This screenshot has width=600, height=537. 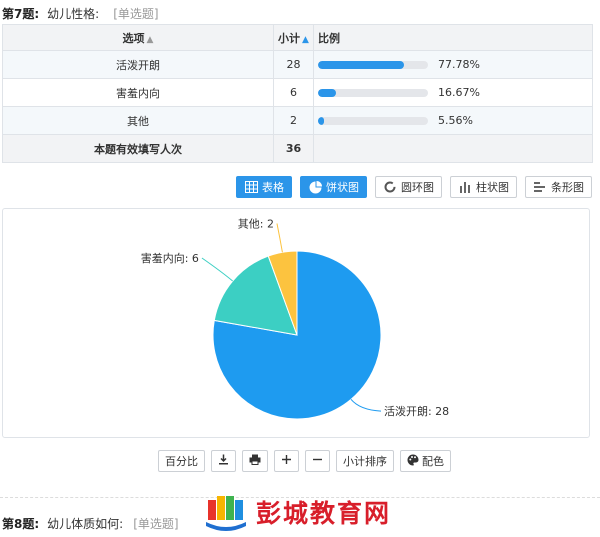 I want to click on ratio-cell: 77.78%, so click(x=453, y=64).